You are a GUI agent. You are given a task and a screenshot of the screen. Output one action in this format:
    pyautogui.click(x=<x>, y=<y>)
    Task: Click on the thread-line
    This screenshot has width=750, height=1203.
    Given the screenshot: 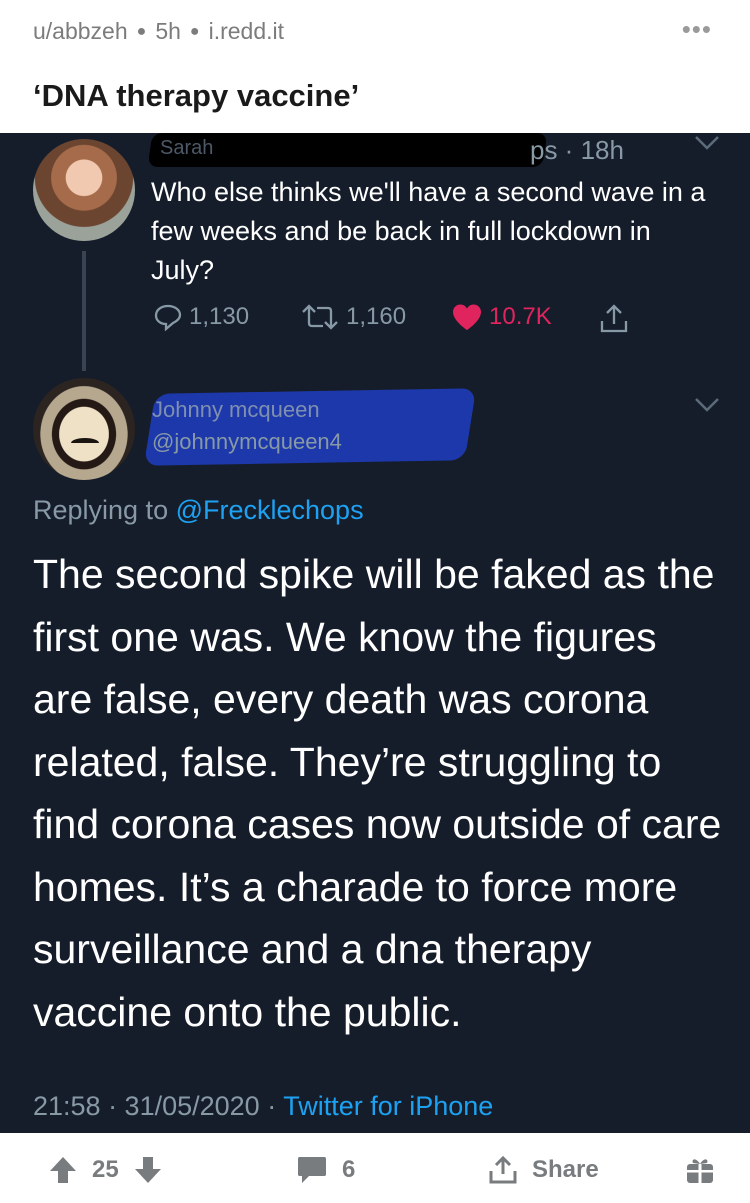 What is the action you would take?
    pyautogui.click(x=84, y=311)
    